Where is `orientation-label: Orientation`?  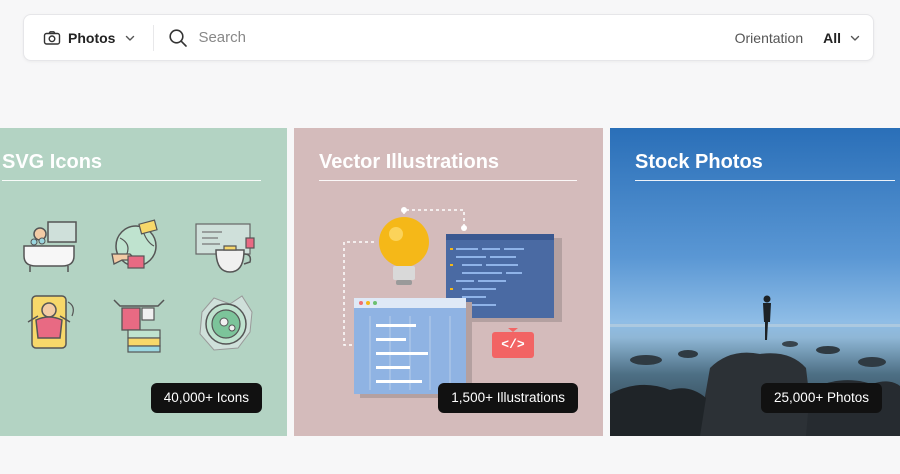
orientation-label: Orientation is located at coordinates (769, 37).